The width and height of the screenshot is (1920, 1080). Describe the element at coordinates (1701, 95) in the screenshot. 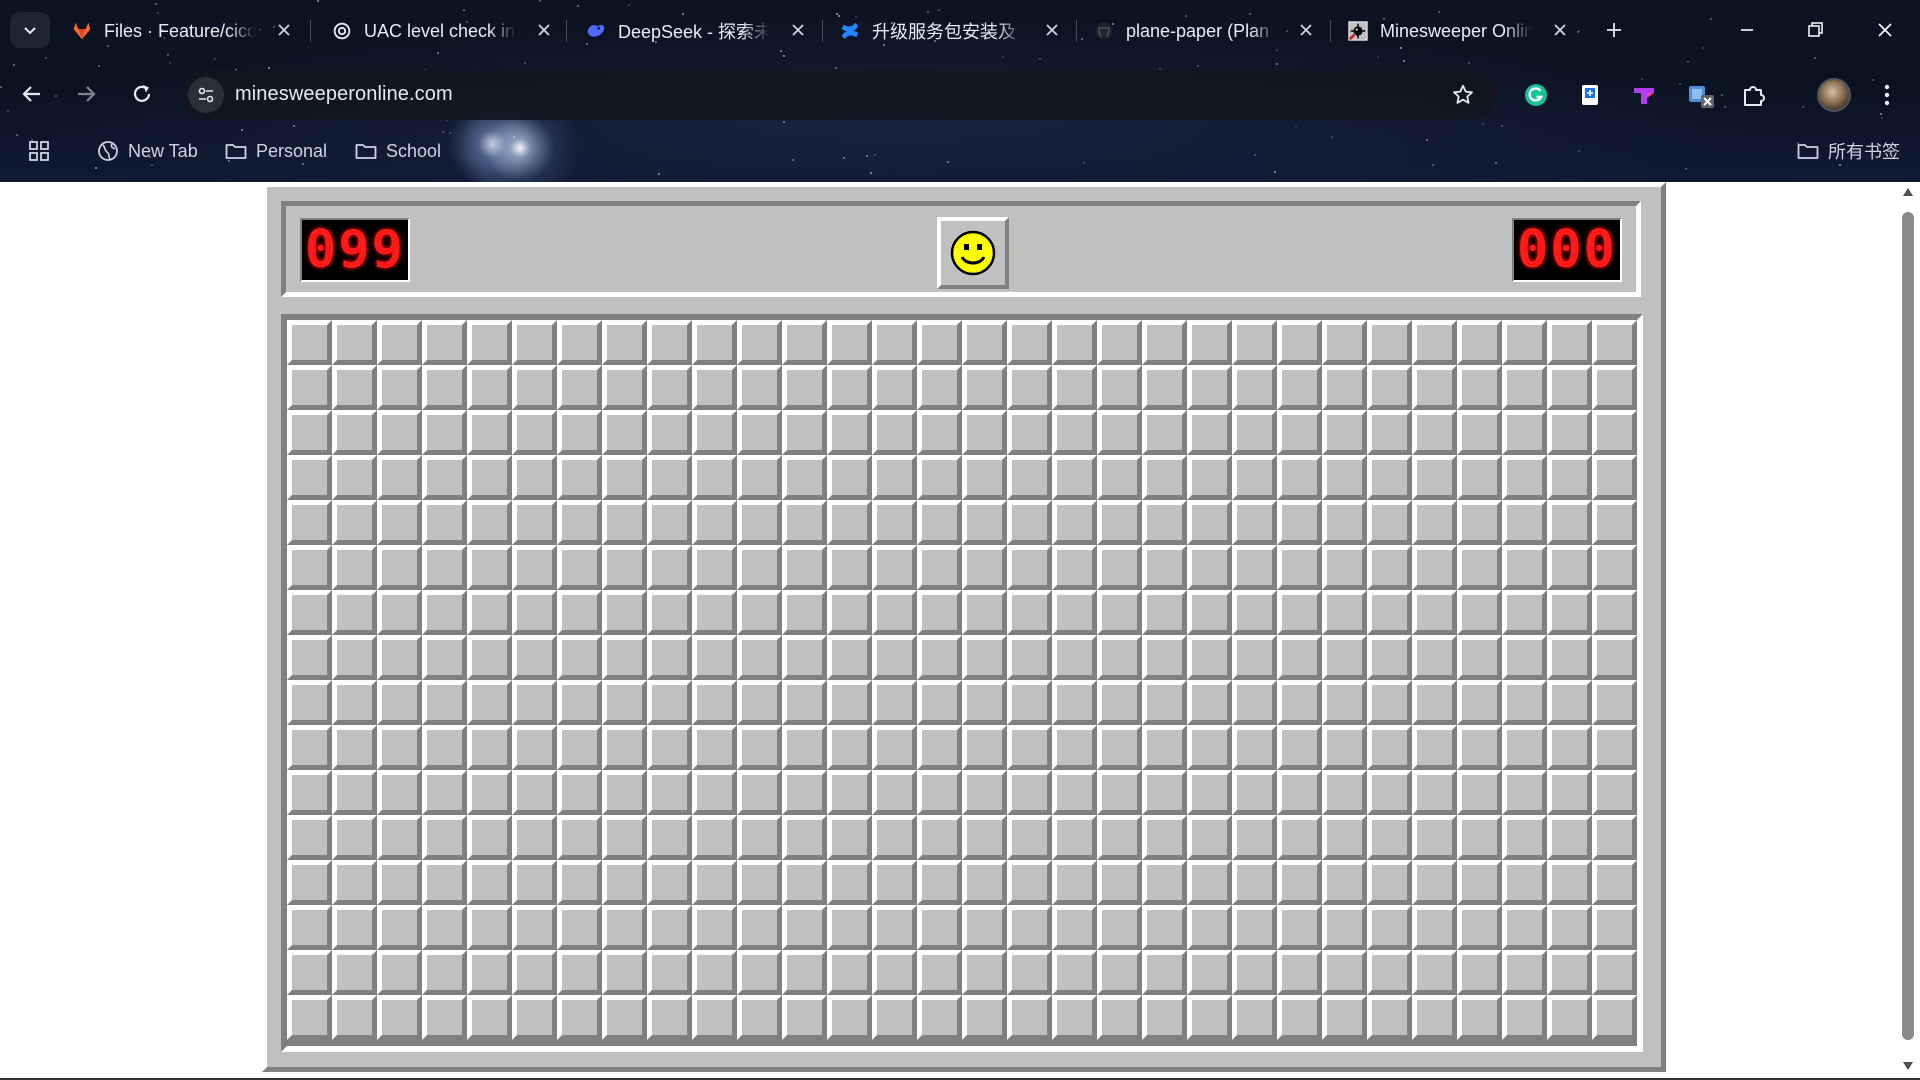

I see `excel-extension-button` at that location.